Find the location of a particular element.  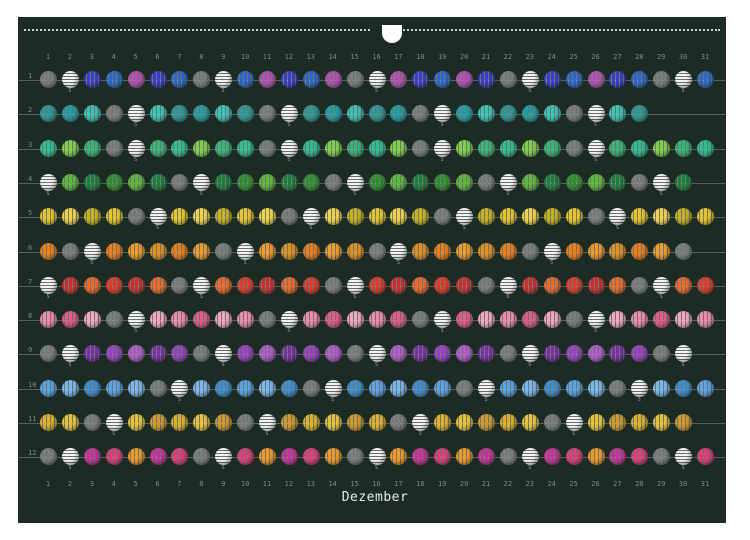

top-day-number-13: 13 is located at coordinates (311, 57).